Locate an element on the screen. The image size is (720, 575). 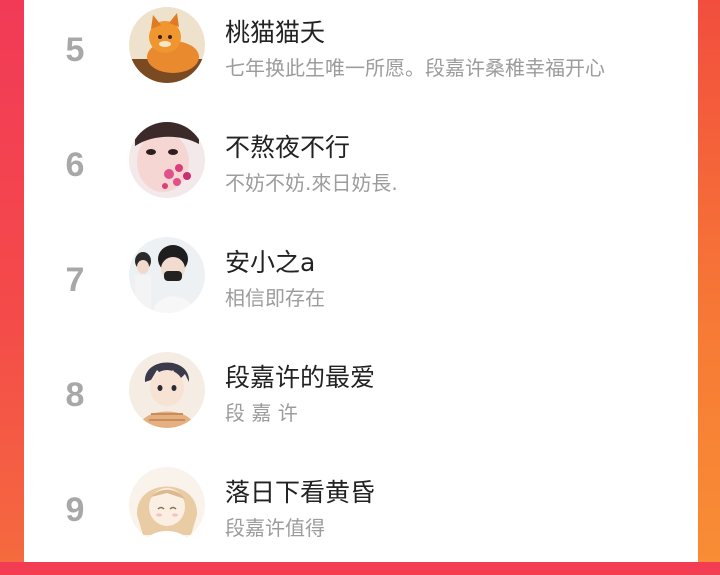
user-signature: 七年换此生唯一所愿。段嘉许桑稚幸福开心 is located at coordinates (415, 68).